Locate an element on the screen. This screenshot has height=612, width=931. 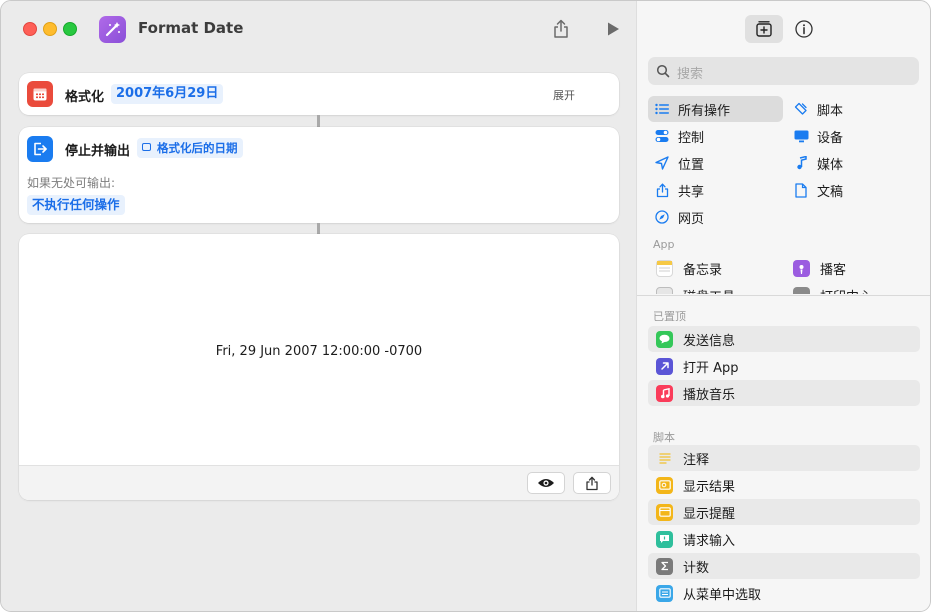
calendar-icon is located at coordinates (40, 94).